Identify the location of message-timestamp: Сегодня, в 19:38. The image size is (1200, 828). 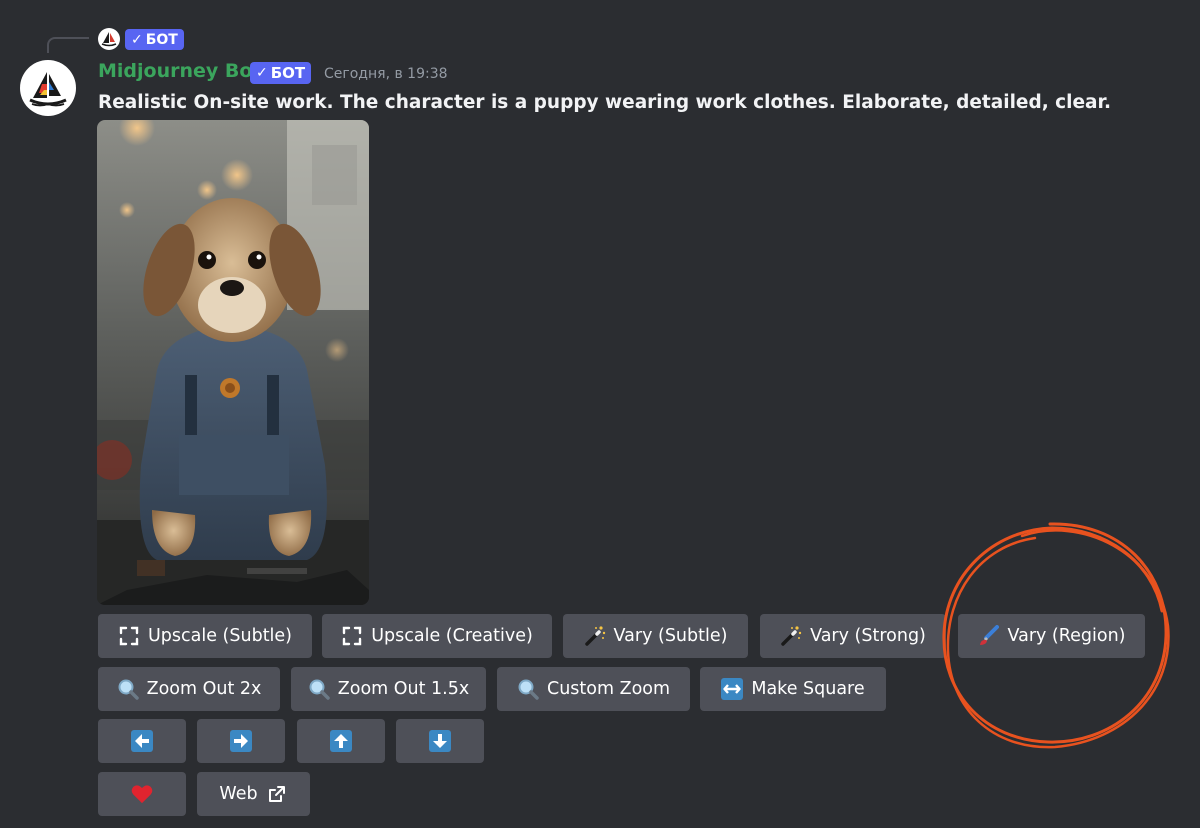
(386, 74).